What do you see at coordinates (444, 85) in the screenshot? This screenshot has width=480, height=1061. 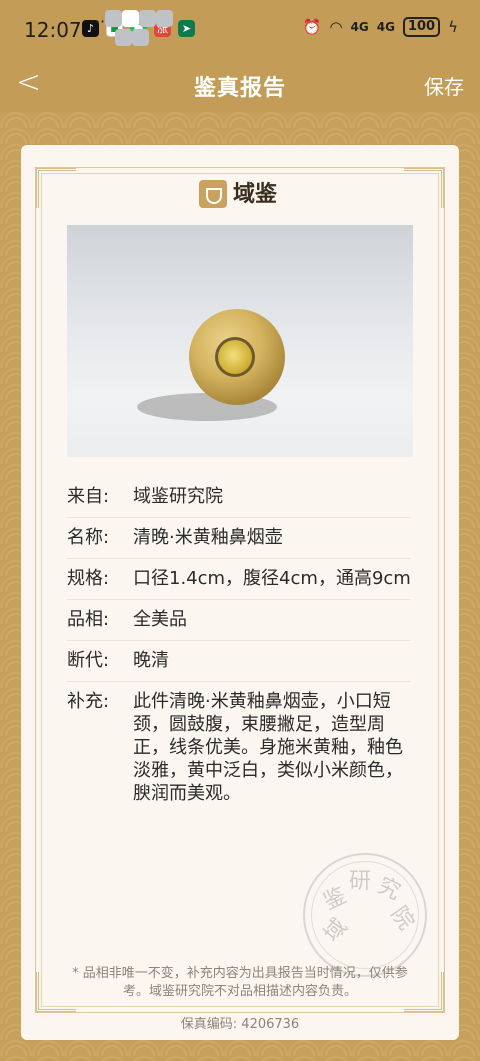 I see `save-button: 保存` at bounding box center [444, 85].